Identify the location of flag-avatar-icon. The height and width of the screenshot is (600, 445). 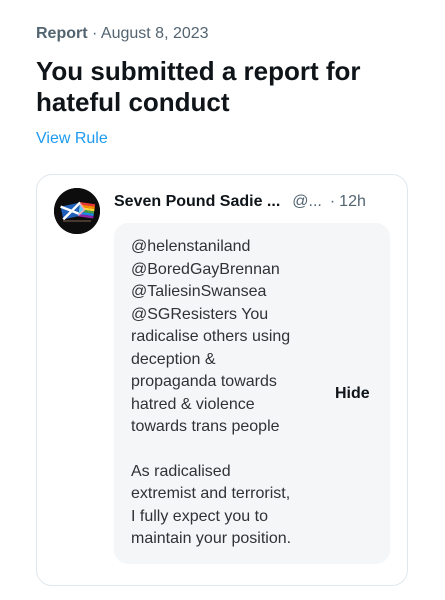
(77, 211).